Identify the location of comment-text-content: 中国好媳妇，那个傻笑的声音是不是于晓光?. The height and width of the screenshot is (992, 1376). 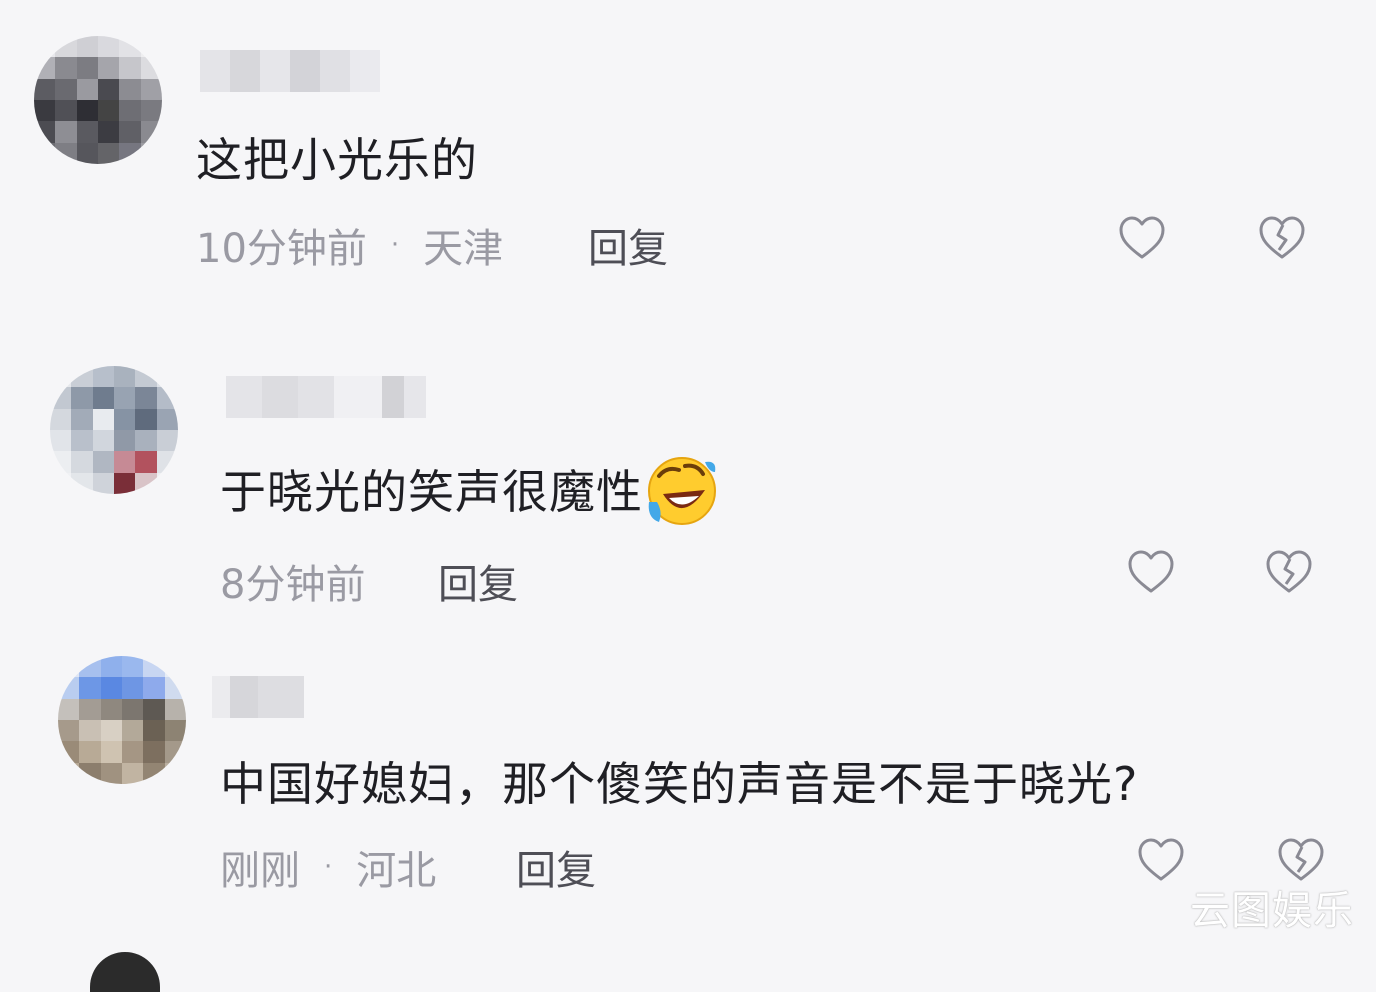
(679, 784).